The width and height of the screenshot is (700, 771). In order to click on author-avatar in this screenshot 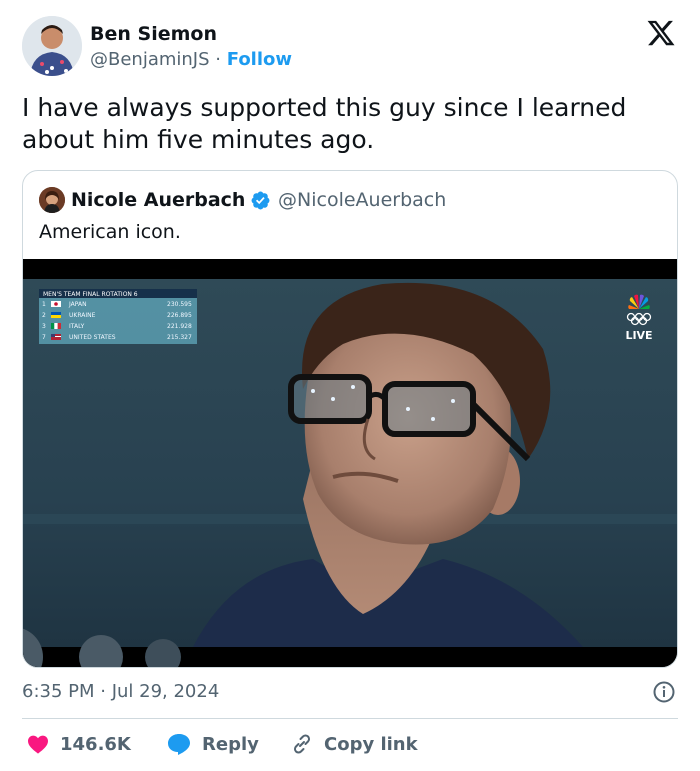, I will do `click(52, 46)`.